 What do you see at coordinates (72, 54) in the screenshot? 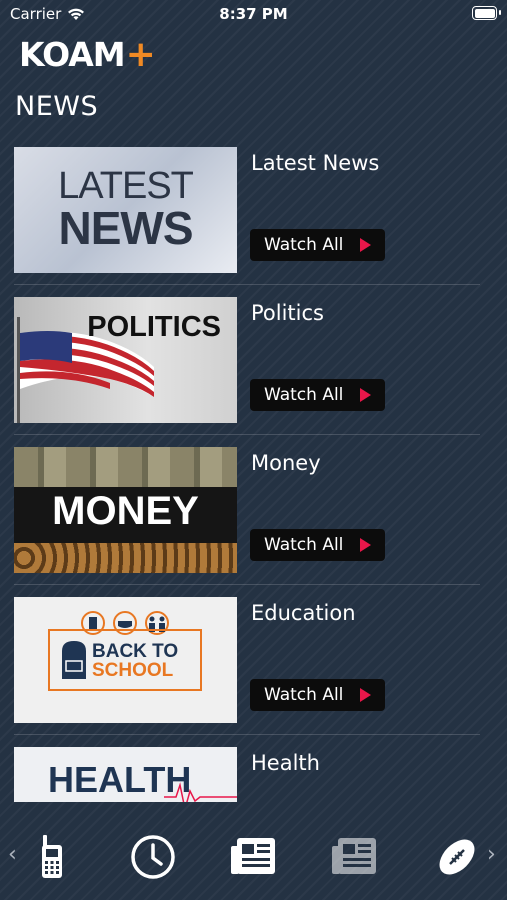
I see `logo-text: KOAM` at bounding box center [72, 54].